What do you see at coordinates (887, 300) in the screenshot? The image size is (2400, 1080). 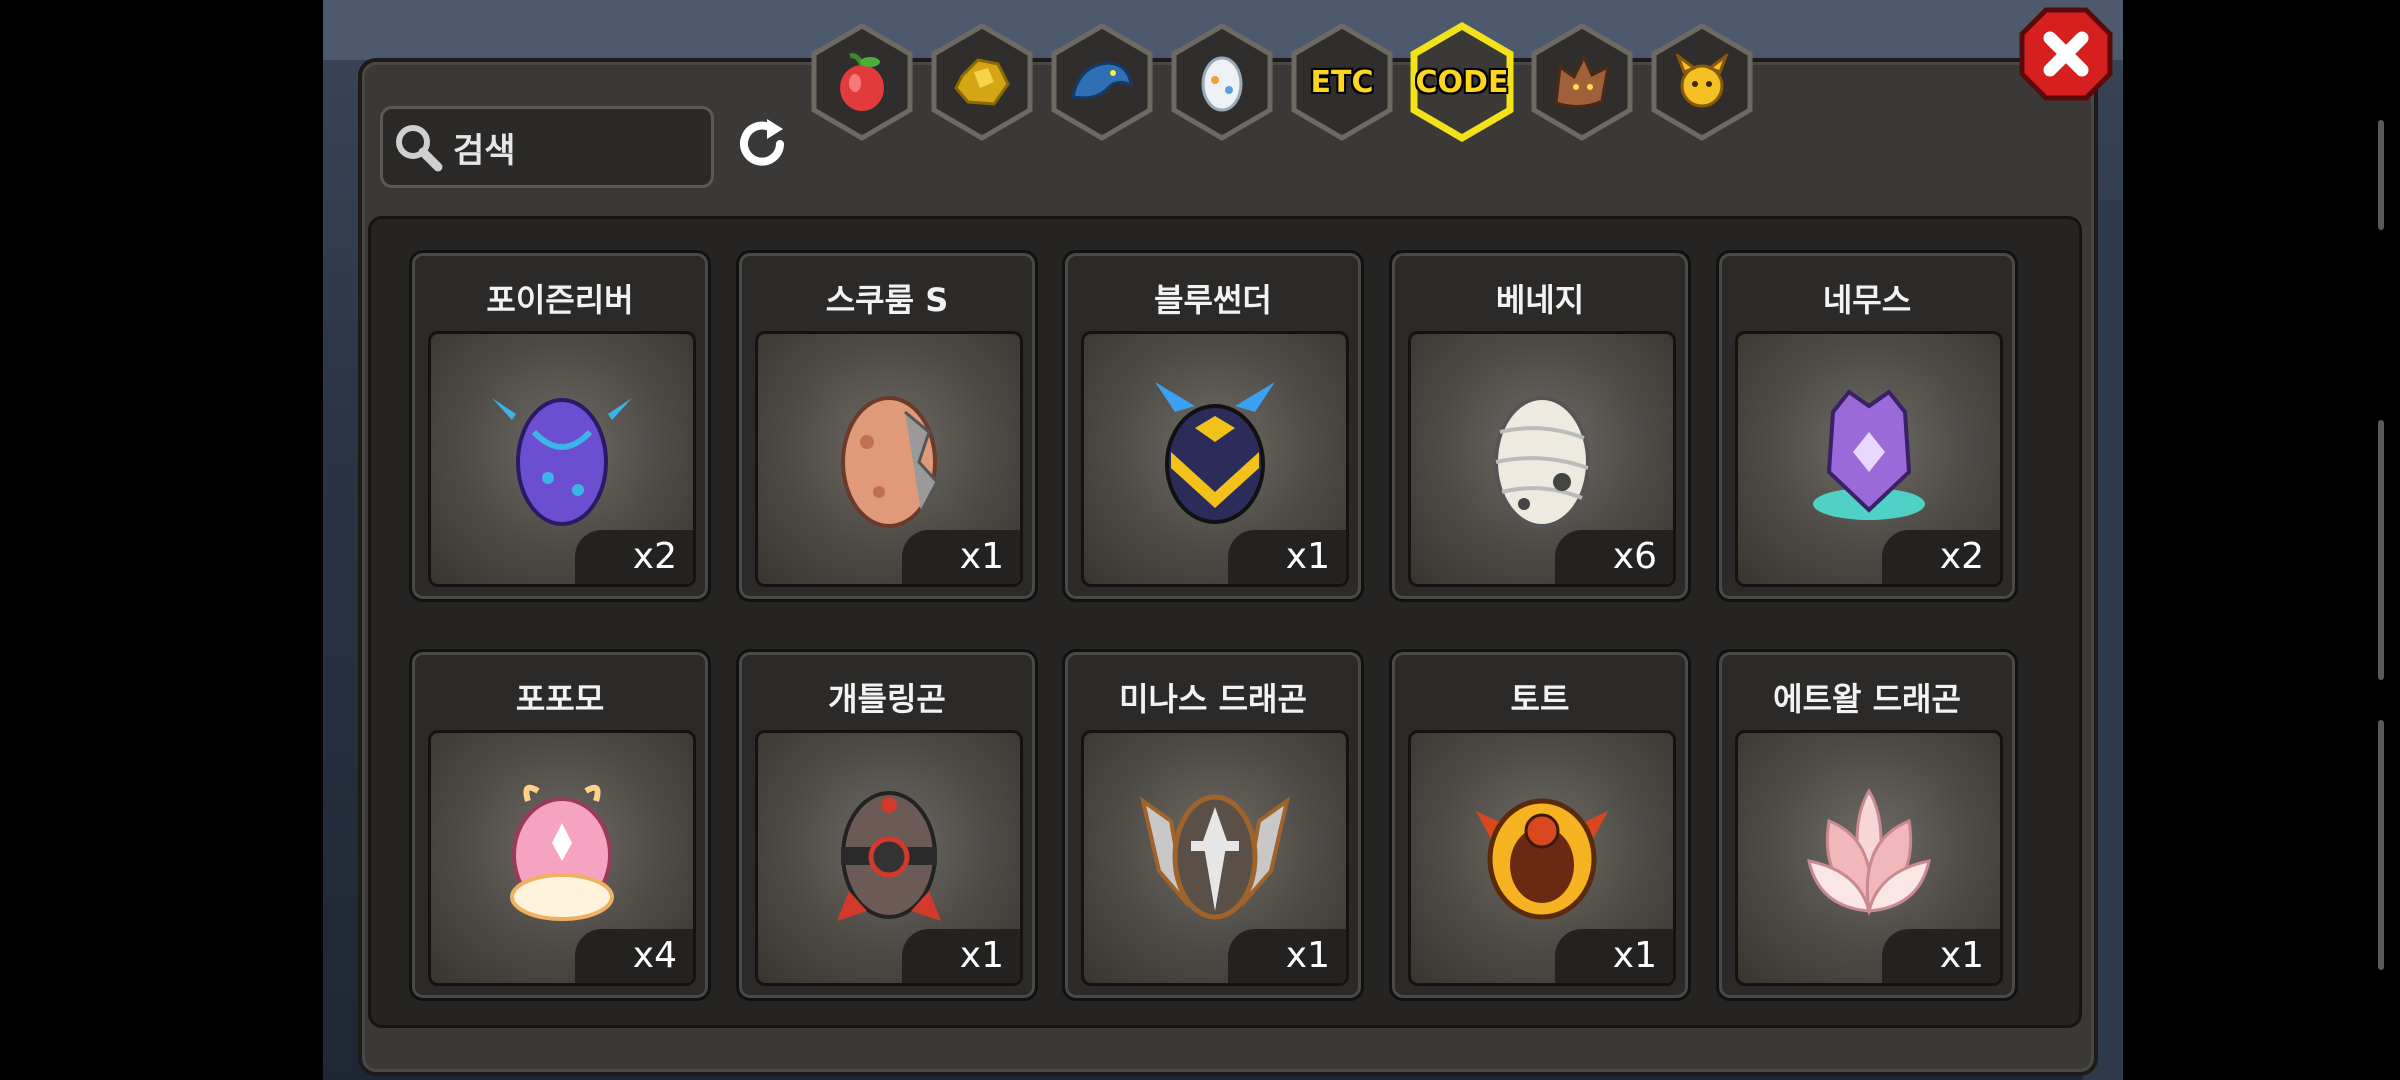 I see `egg-name: 스쿠룸 S` at bounding box center [887, 300].